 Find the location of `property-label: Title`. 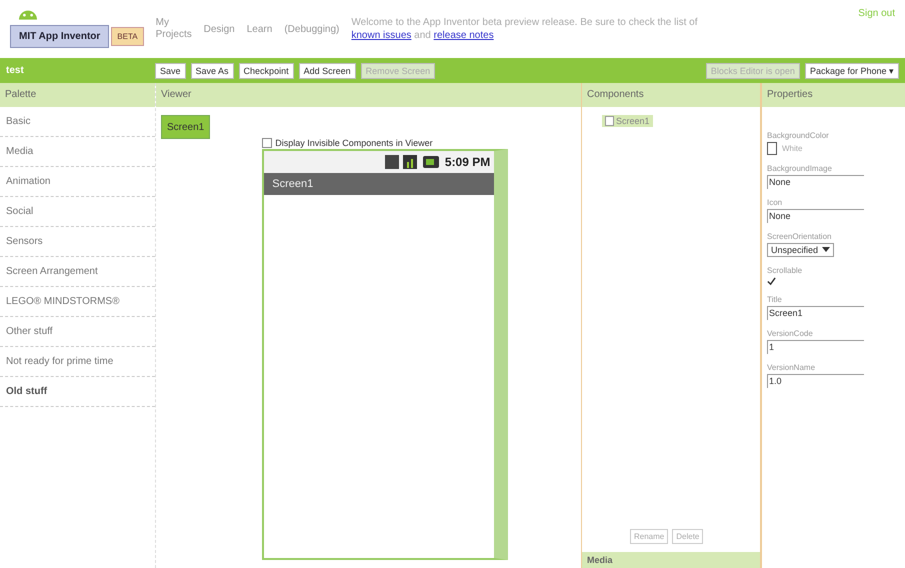

property-label: Title is located at coordinates (775, 299).